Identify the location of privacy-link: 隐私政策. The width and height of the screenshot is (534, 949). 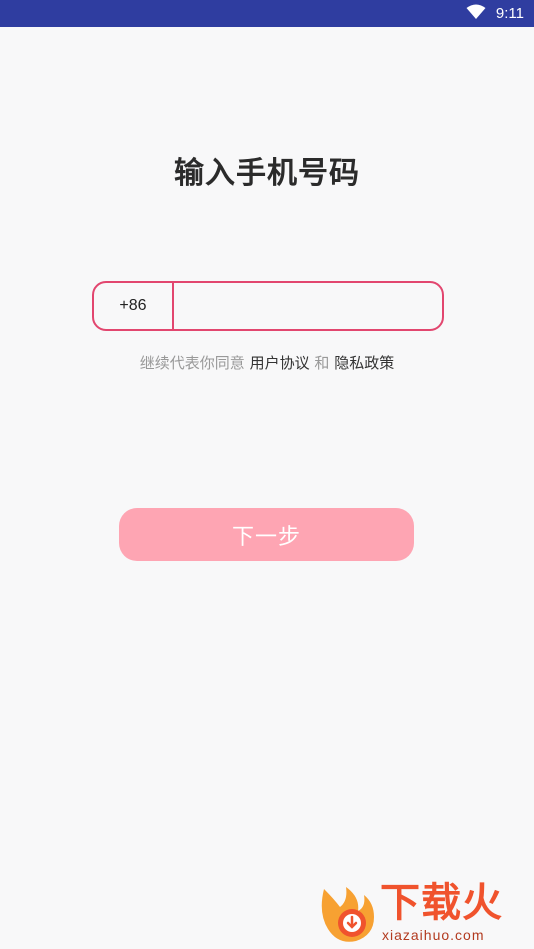
(364, 363).